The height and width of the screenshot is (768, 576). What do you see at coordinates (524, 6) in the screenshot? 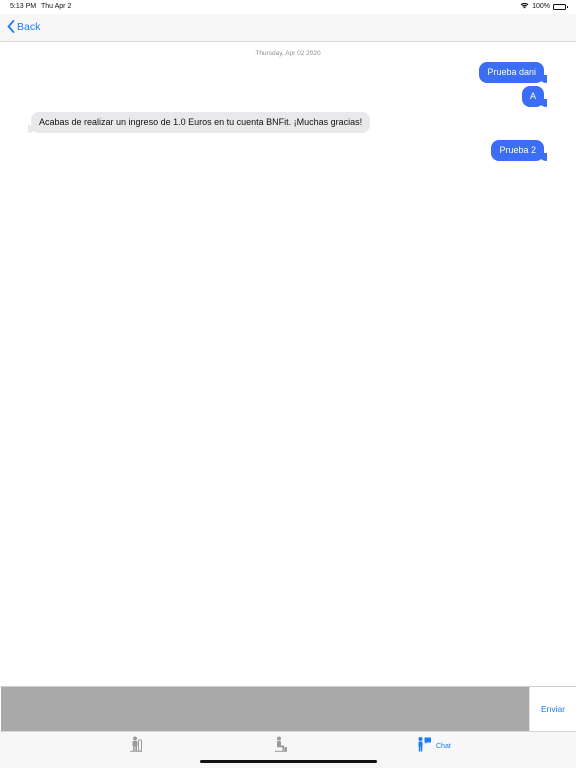
I see `wifi-icon` at bounding box center [524, 6].